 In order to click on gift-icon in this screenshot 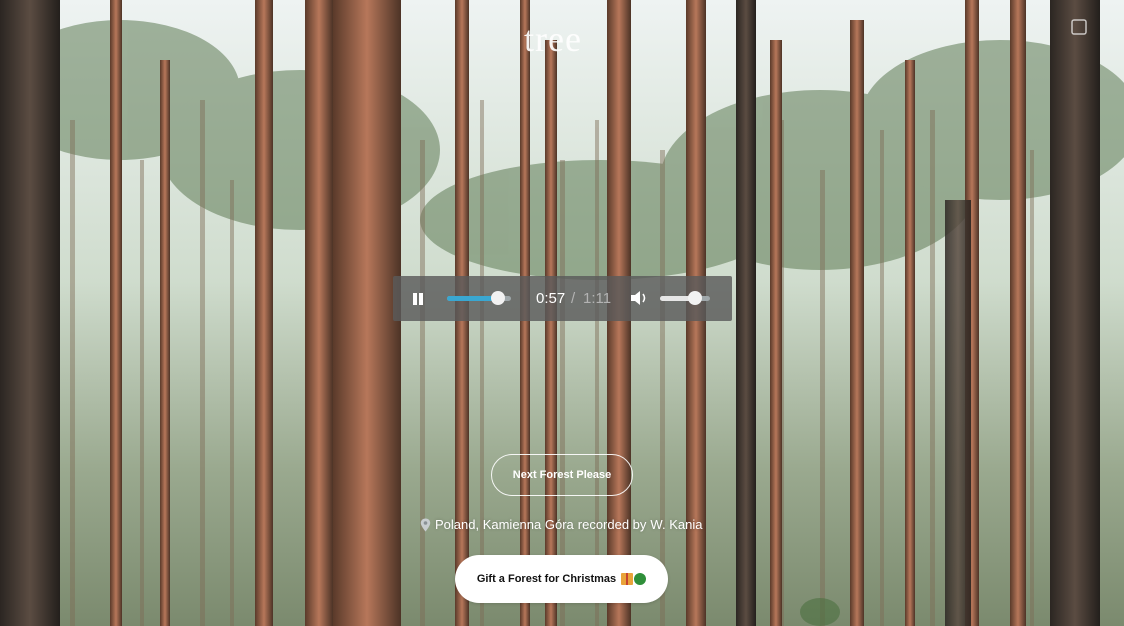, I will do `click(627, 579)`.